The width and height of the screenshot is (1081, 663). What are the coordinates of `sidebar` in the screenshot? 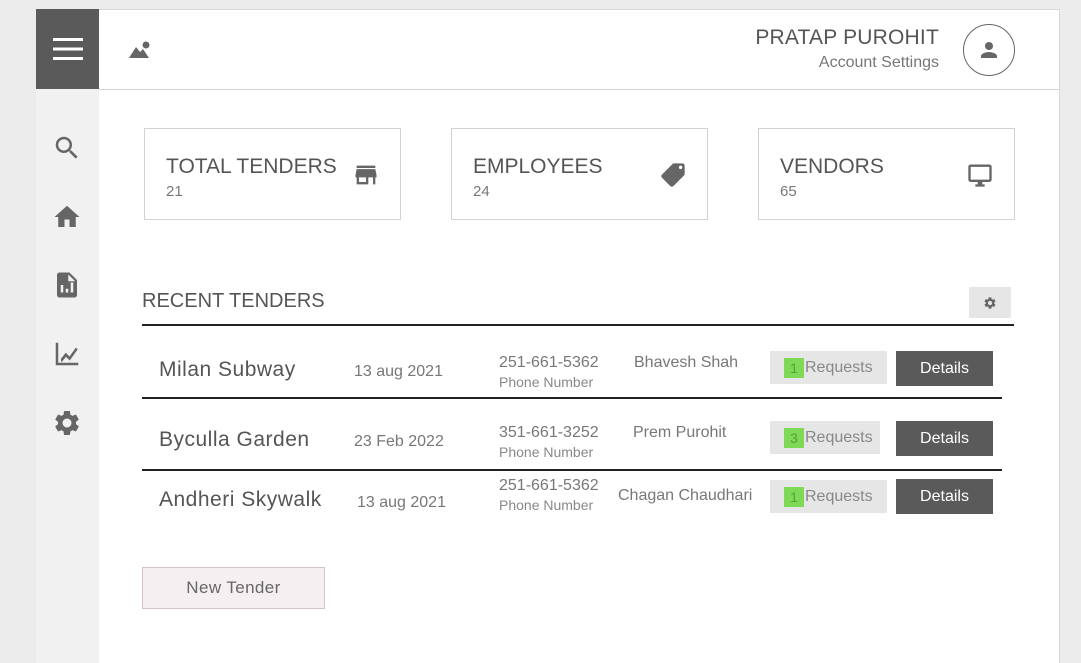 It's located at (67, 336).